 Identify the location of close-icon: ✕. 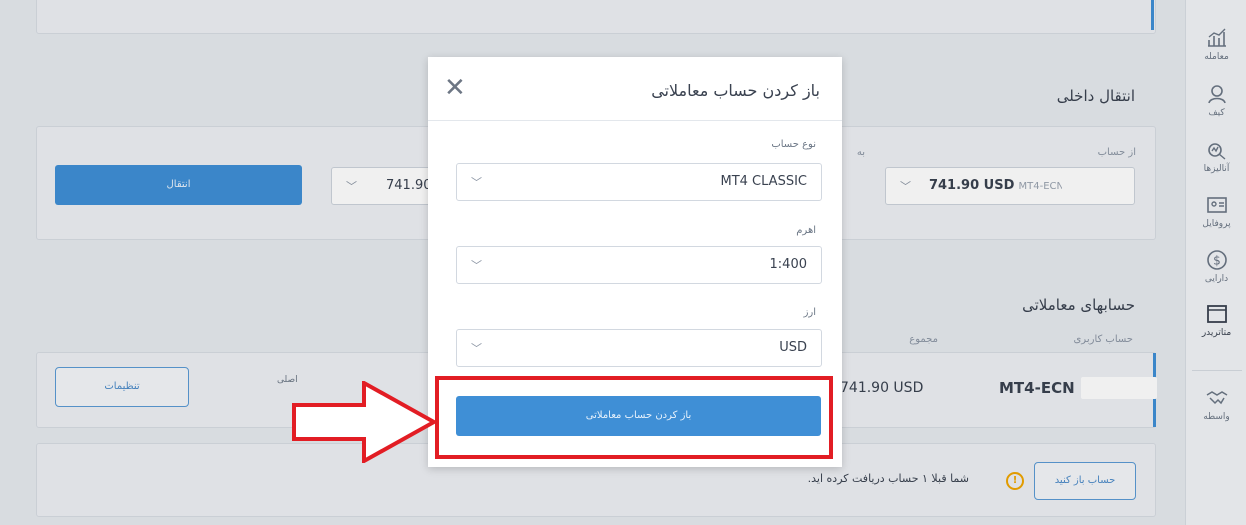
(455, 88).